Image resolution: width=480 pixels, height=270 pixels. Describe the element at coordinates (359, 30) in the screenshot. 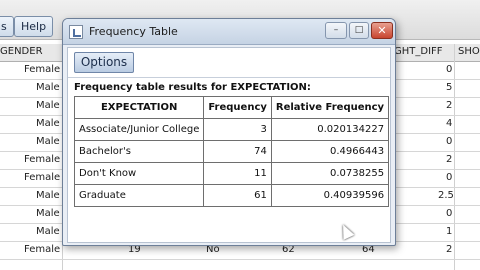

I see `maximize-icon: □` at that location.